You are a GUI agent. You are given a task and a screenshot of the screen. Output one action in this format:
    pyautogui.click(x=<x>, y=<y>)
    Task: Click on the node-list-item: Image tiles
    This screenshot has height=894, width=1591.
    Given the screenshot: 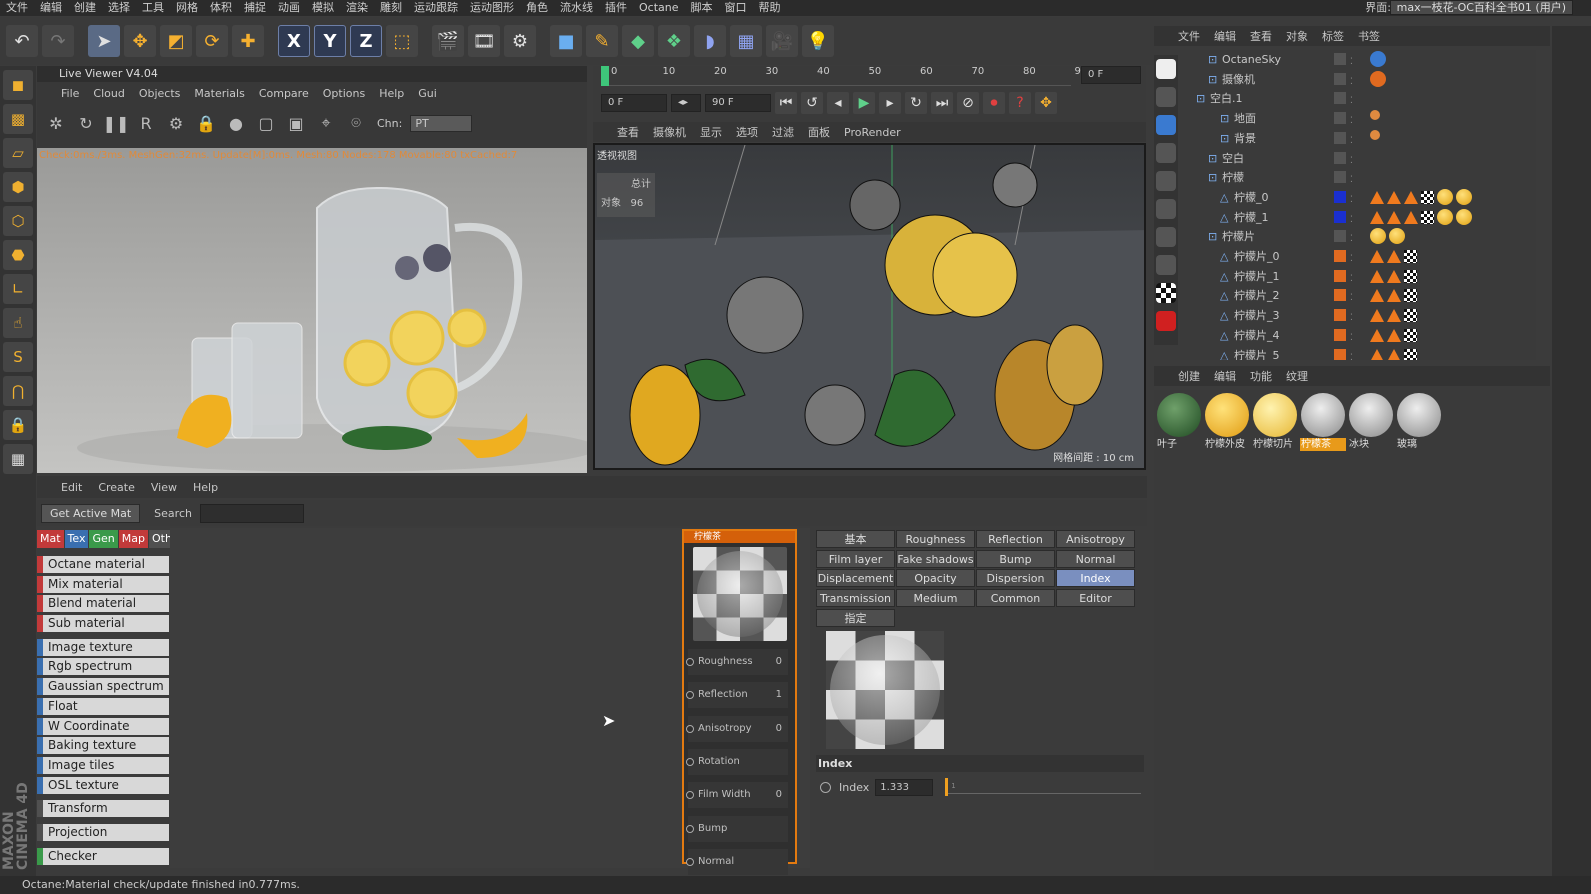 What is the action you would take?
    pyautogui.click(x=103, y=765)
    